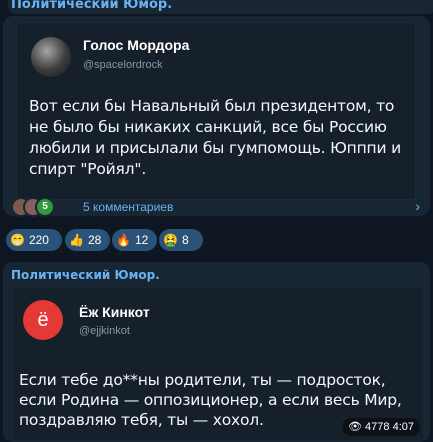  I want to click on eye-icon: 👁, so click(355, 427).